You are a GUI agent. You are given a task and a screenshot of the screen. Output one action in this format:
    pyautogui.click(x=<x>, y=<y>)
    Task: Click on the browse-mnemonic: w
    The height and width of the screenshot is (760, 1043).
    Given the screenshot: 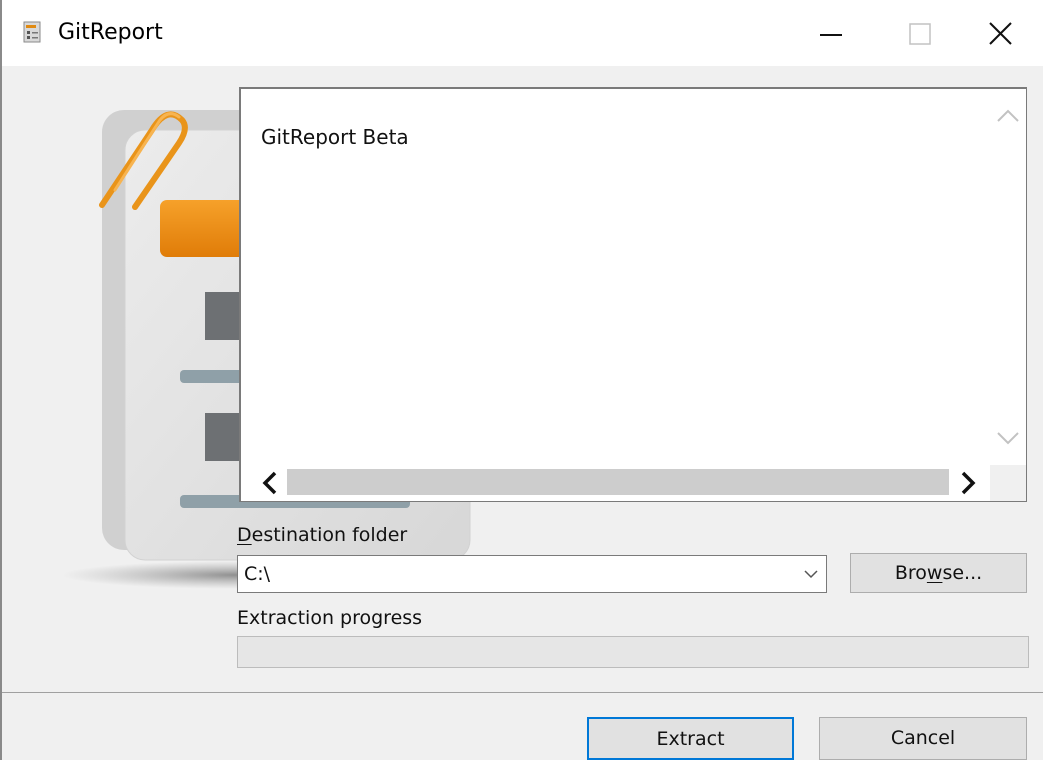 What is the action you would take?
    pyautogui.click(x=934, y=573)
    